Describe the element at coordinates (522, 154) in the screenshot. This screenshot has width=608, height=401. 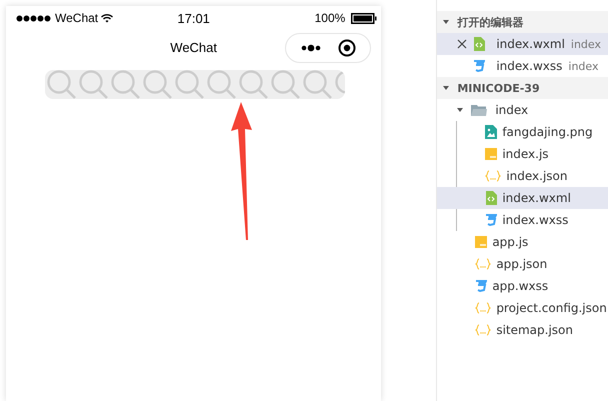
I see `file-item: index.js` at that location.